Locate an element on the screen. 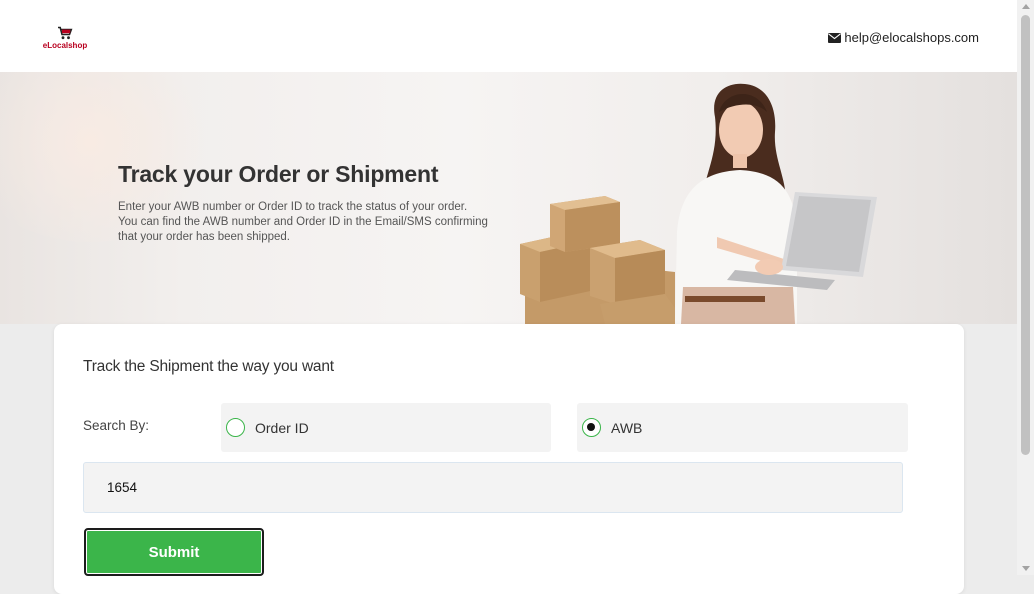 The image size is (1034, 594). card-title: Track the Shipment the way you want is located at coordinates (208, 366).